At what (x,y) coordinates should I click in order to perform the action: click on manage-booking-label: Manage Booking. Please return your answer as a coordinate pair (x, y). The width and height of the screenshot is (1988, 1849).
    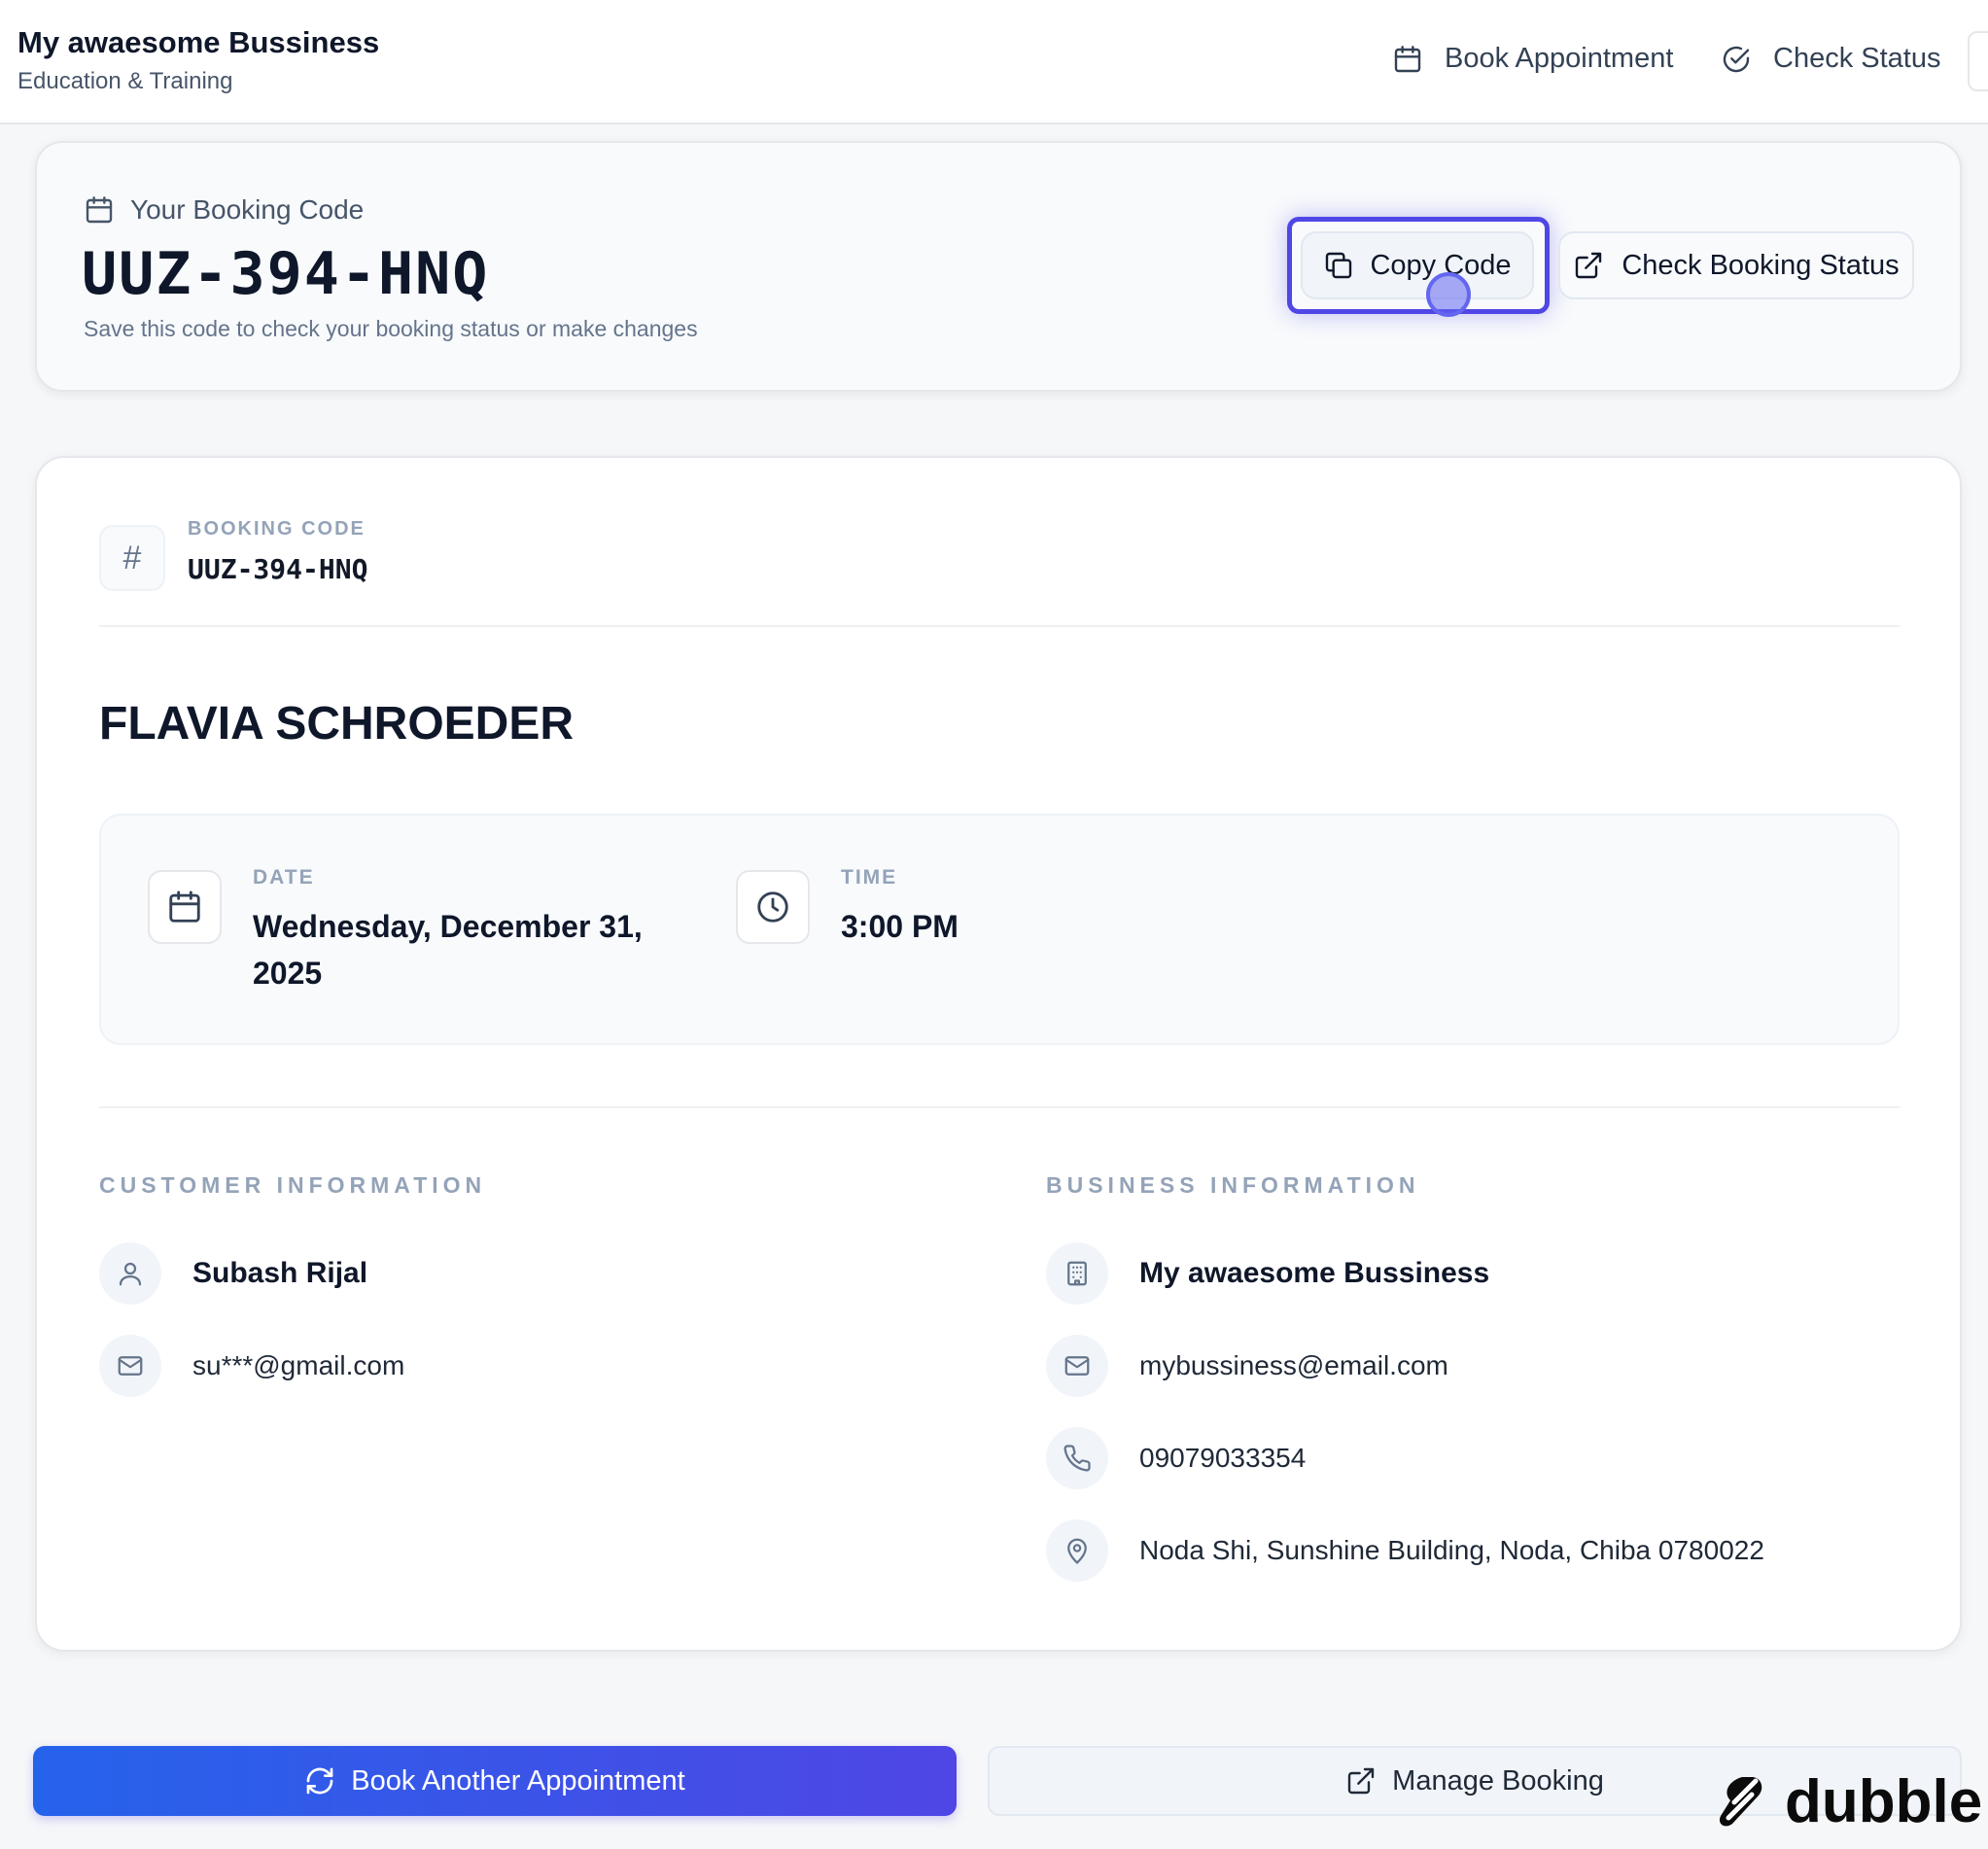
    Looking at the image, I should click on (1498, 1780).